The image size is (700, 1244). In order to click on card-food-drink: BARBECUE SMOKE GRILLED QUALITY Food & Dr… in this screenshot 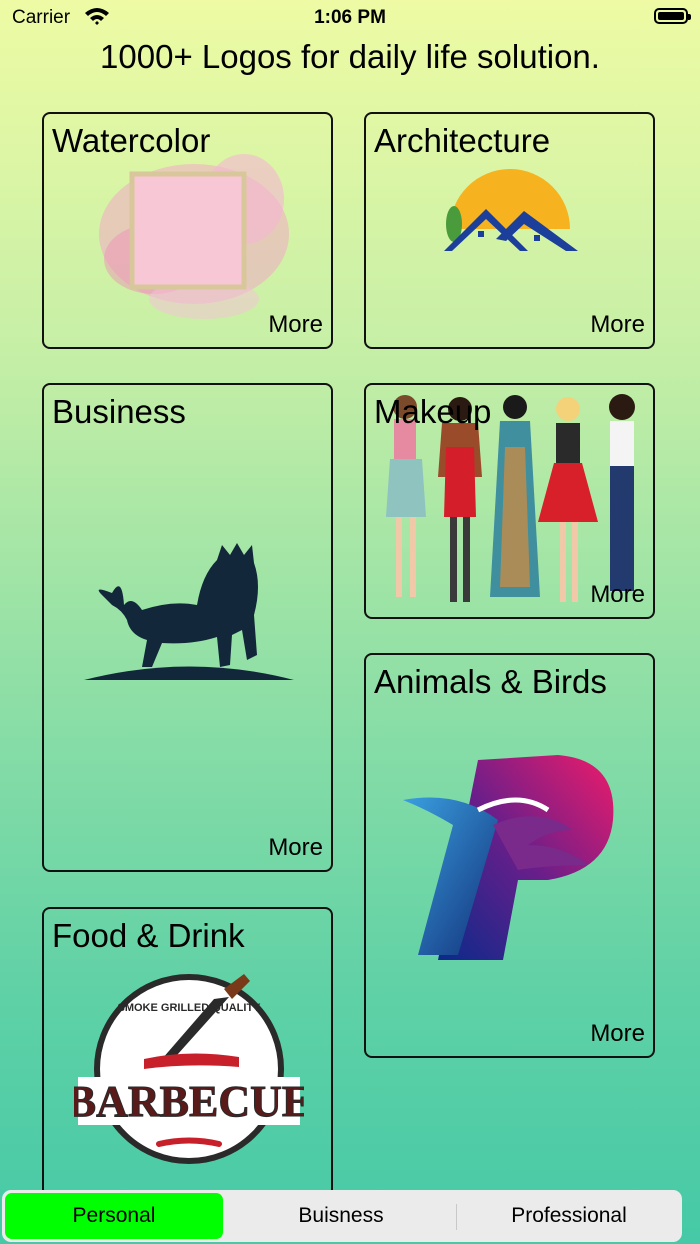, I will do `click(187, 1052)`.